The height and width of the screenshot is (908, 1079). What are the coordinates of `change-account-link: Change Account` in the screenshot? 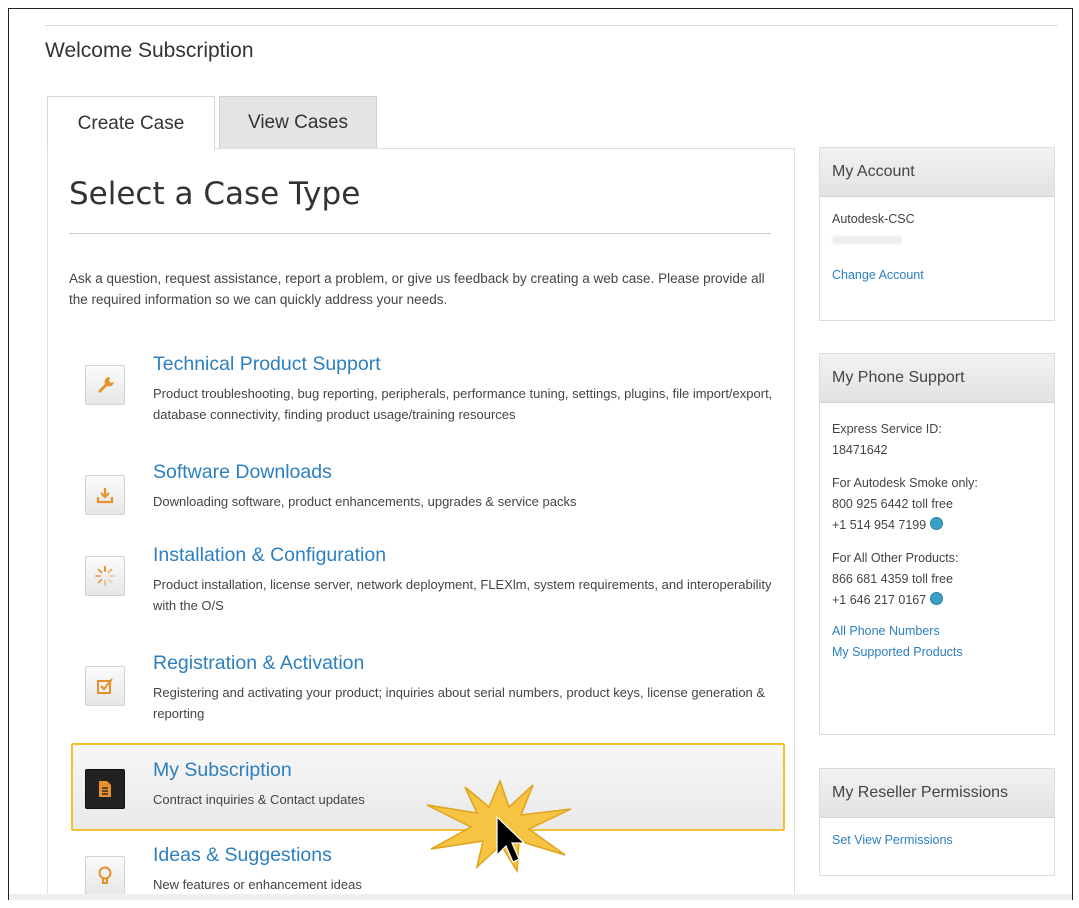 It's located at (937, 275).